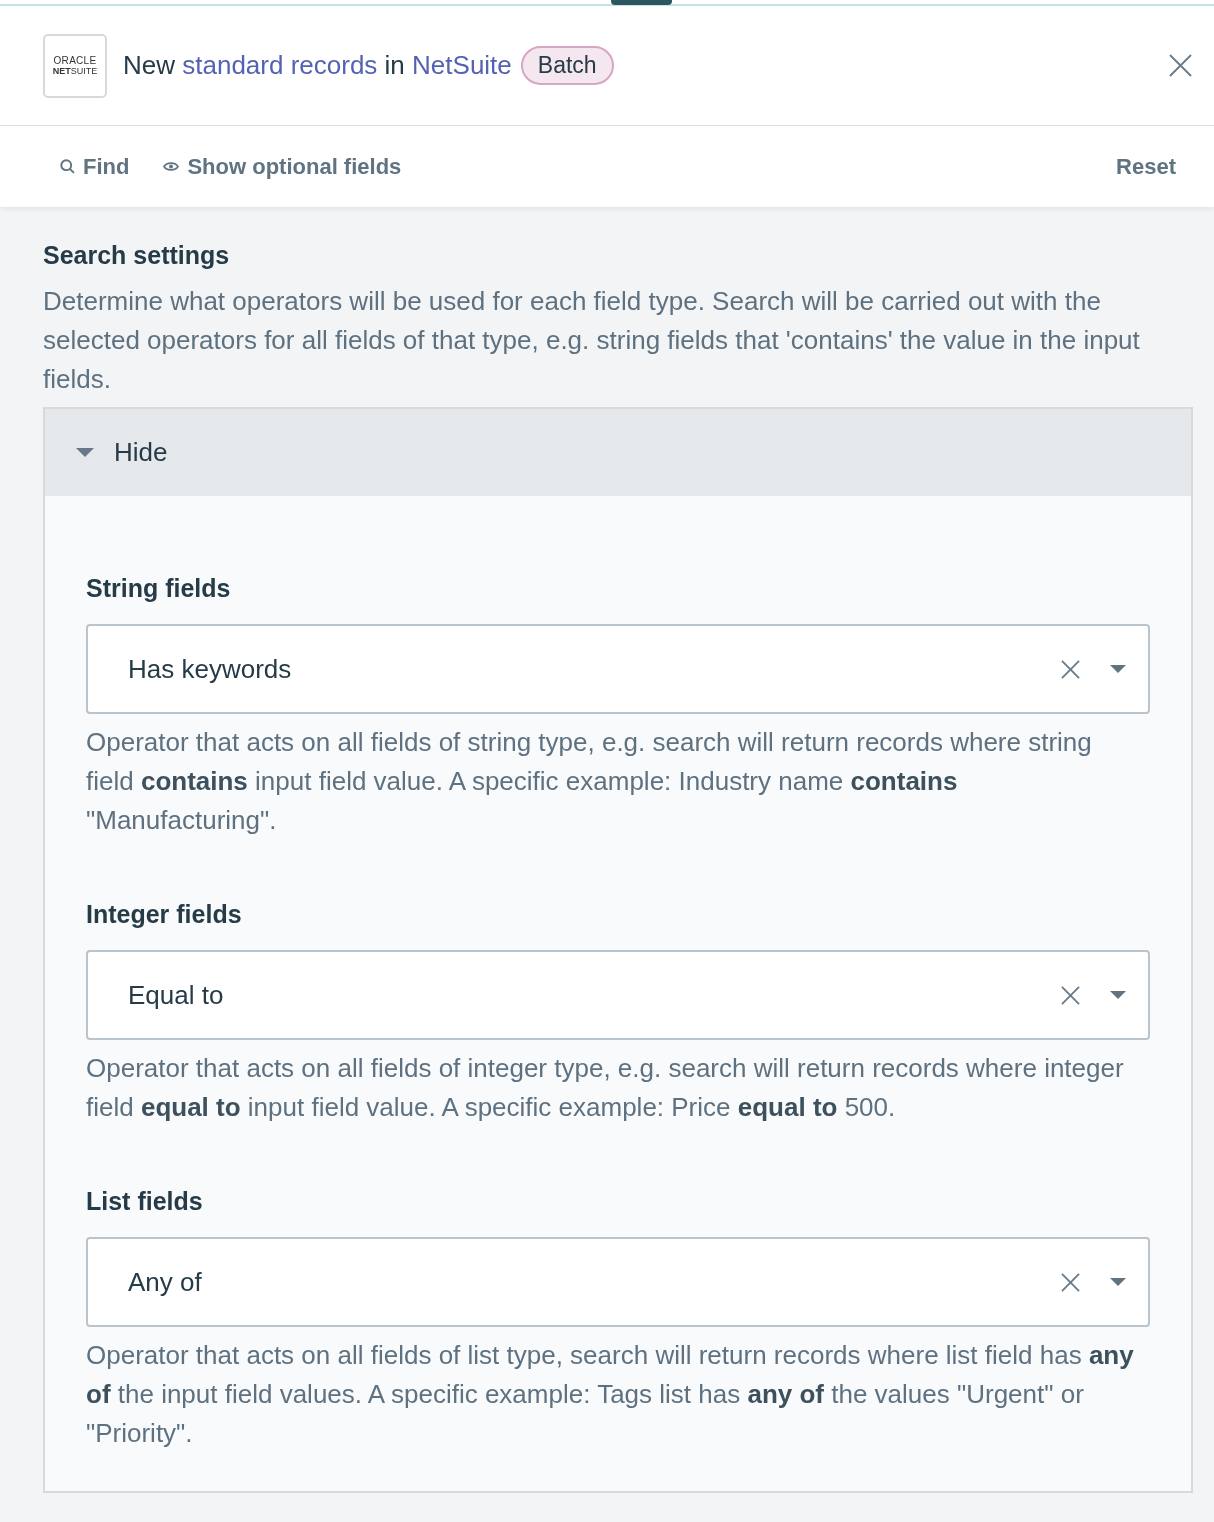  What do you see at coordinates (610, 1394) in the screenshot?
I see `field-description: Operator that acts on all fields of list type, search will return records where list field has any of the input field values. A specific example: Tags list has any of the values "Urgent" or "Priority".` at bounding box center [610, 1394].